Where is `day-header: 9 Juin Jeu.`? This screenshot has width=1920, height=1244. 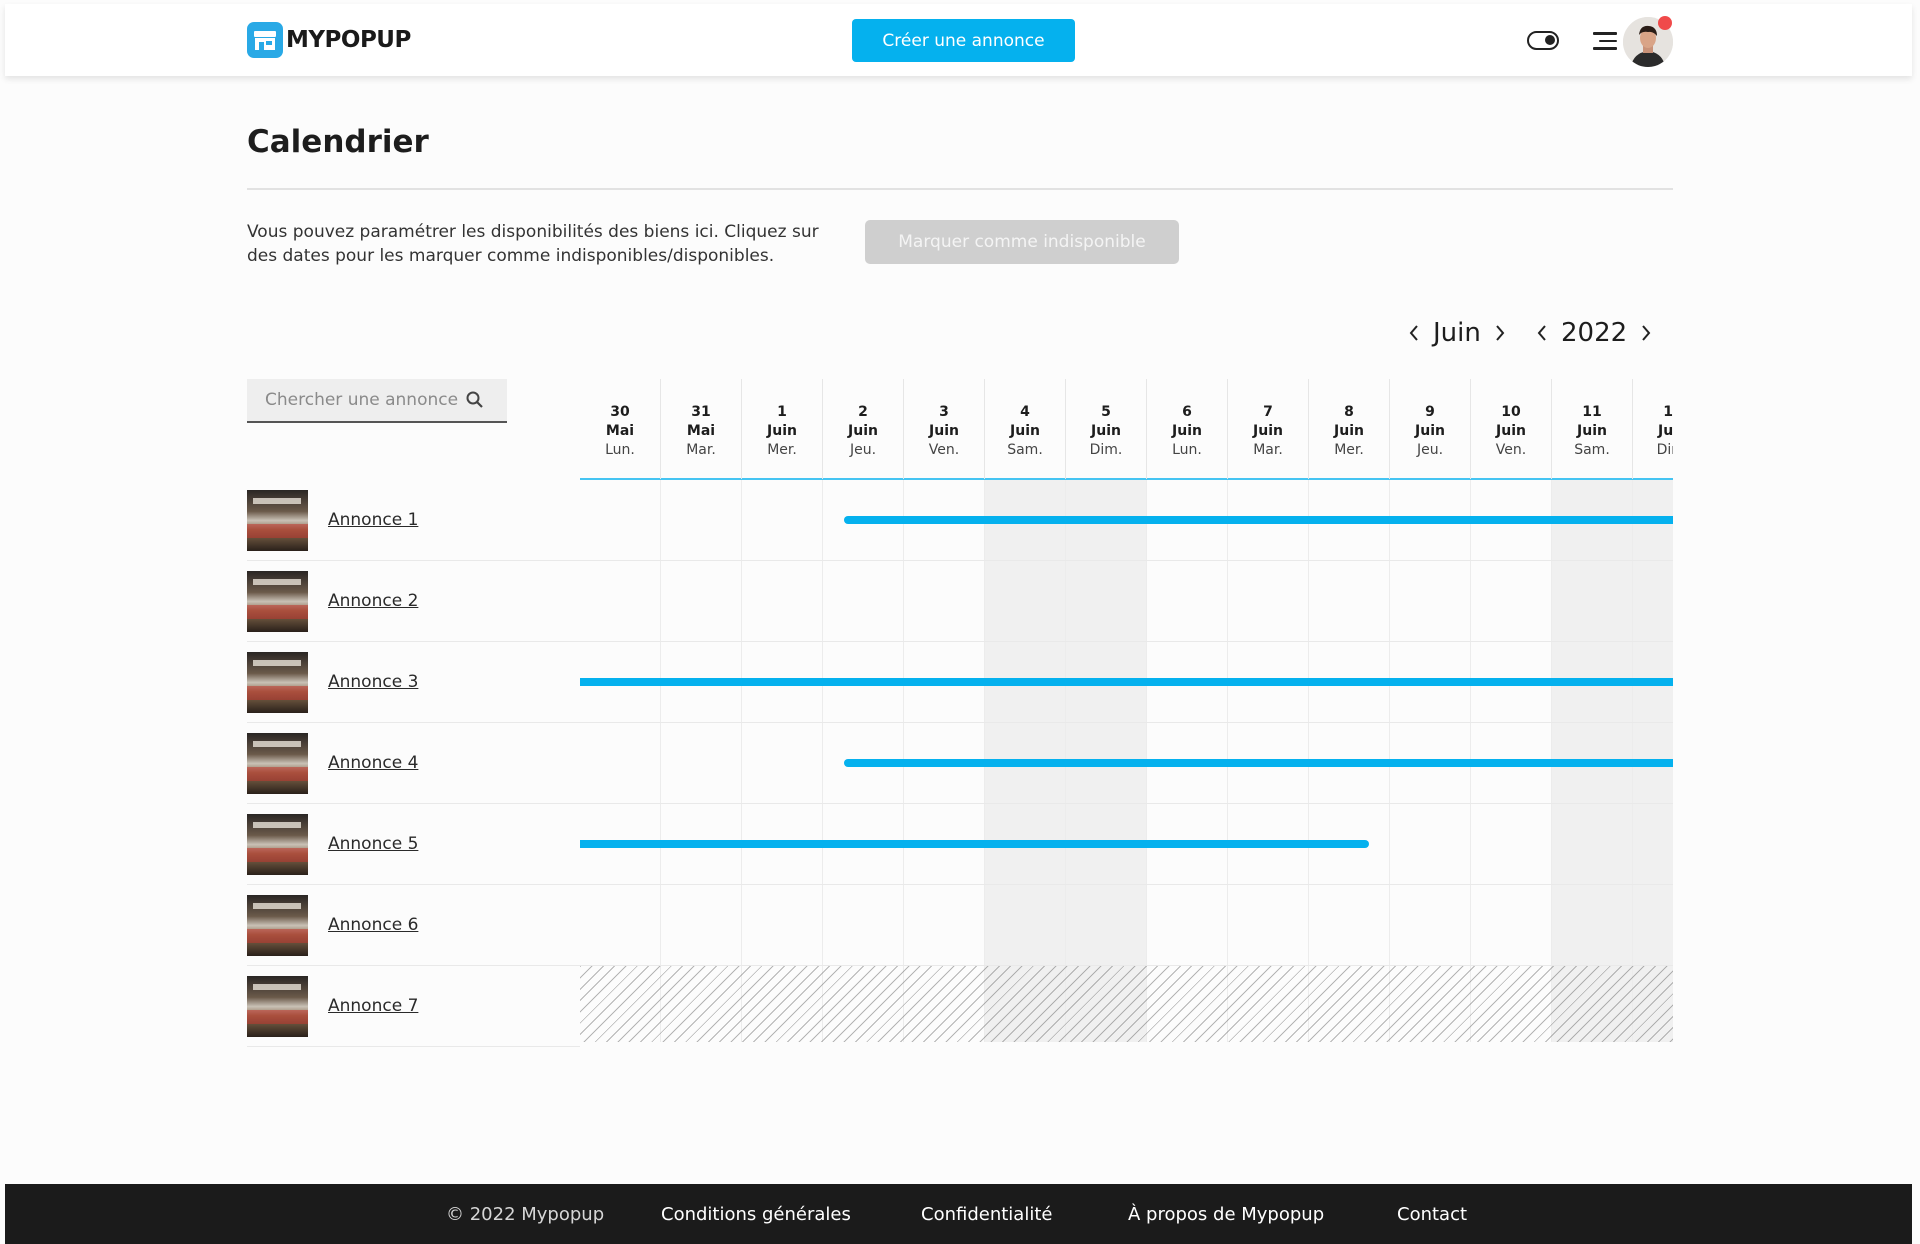
day-header: 9 Juin Jeu. is located at coordinates (1430, 429).